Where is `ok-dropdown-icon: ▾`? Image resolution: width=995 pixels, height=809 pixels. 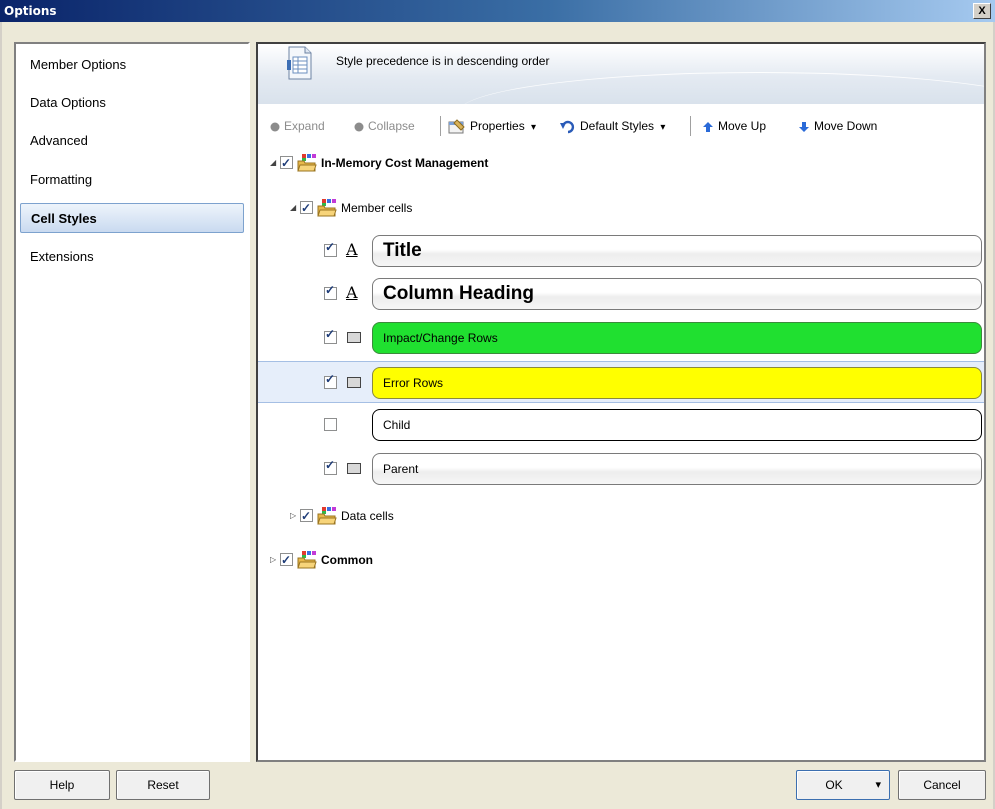
ok-dropdown-icon: ▾ is located at coordinates (878, 785).